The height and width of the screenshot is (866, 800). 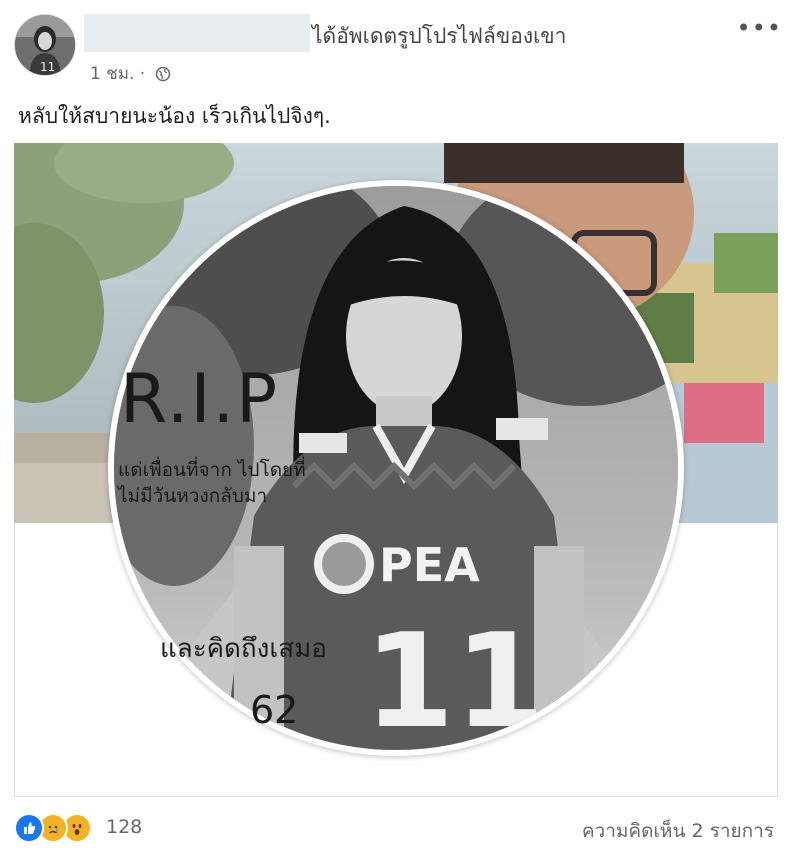 I want to click on reaction-summary, so click(x=53, y=828).